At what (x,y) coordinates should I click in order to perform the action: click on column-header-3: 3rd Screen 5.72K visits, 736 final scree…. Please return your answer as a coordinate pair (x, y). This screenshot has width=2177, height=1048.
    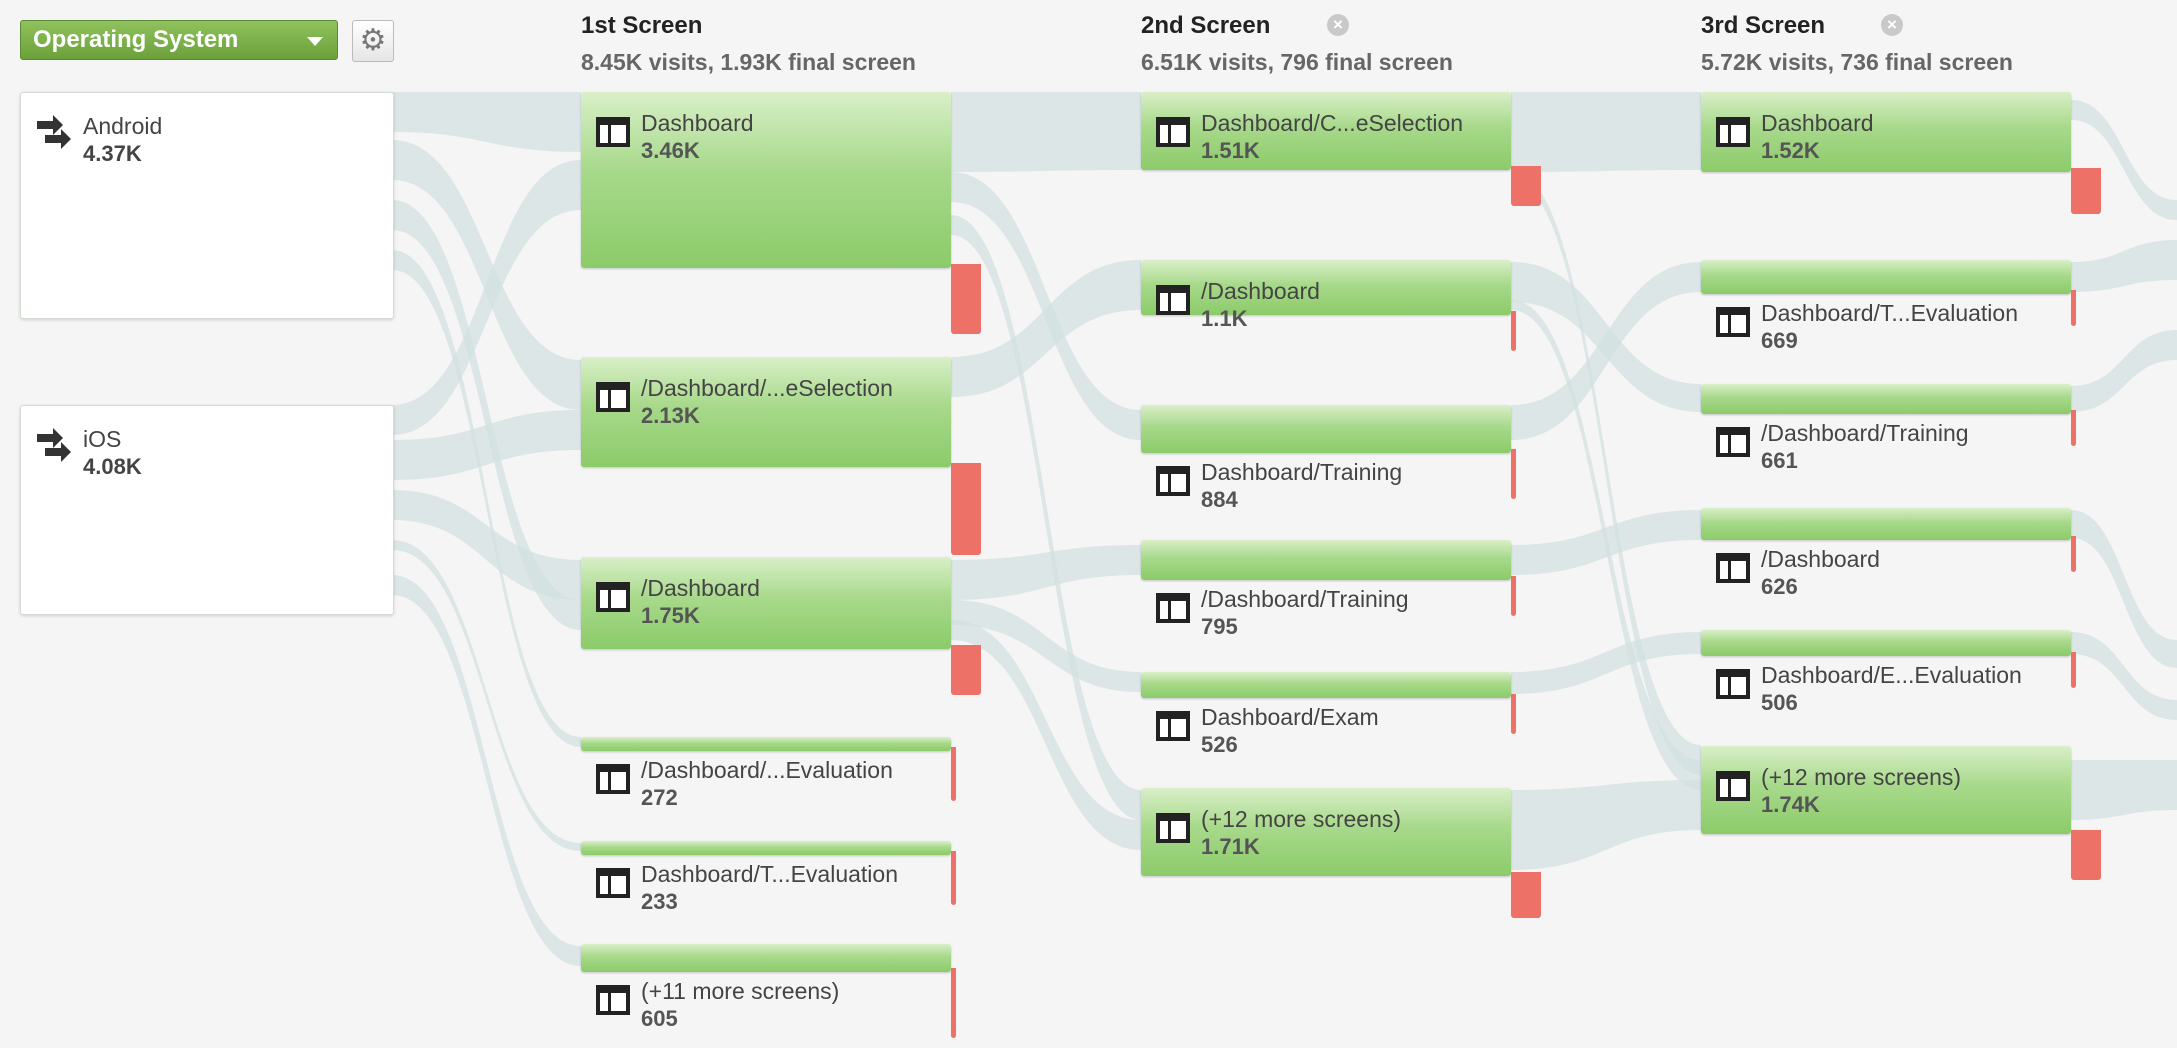
    Looking at the image, I should click on (1857, 44).